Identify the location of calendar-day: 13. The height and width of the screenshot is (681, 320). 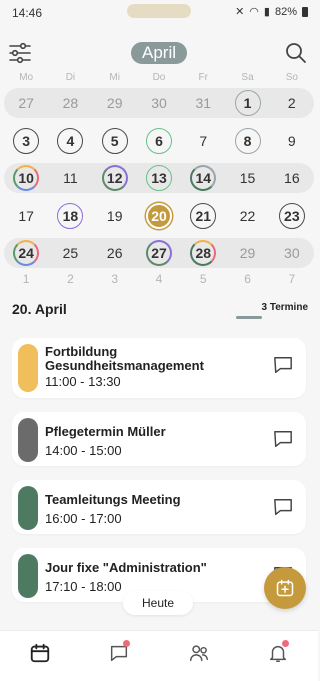
(159, 178).